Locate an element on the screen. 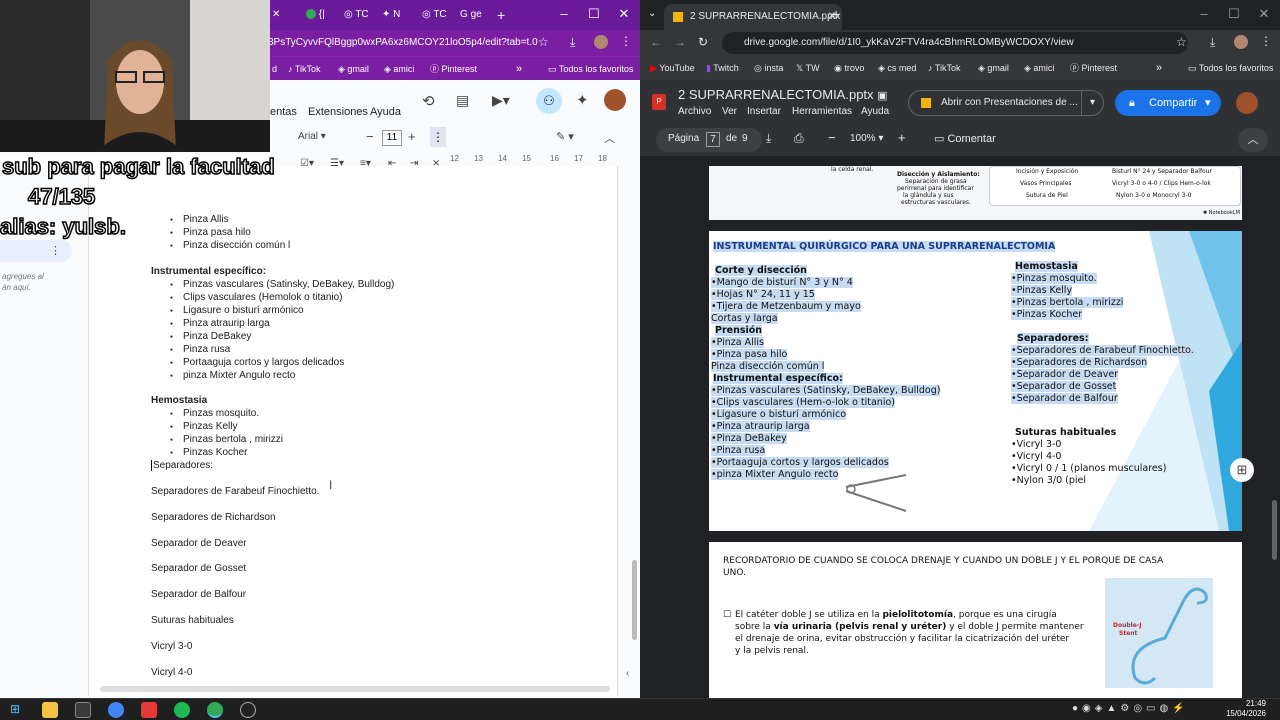 The image size is (1280, 720). comment-icon: ▤ is located at coordinates (462, 100).